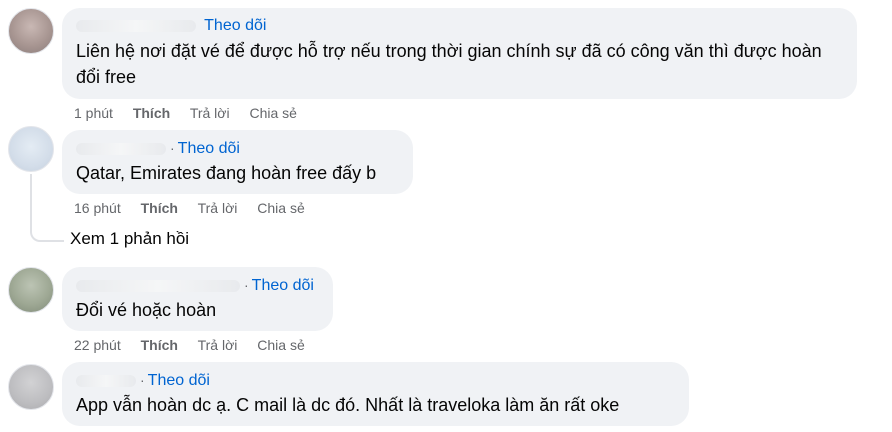 This screenshot has width=892, height=432. I want to click on view-replies-link: Xem 1 phản hồi, so click(129, 239).